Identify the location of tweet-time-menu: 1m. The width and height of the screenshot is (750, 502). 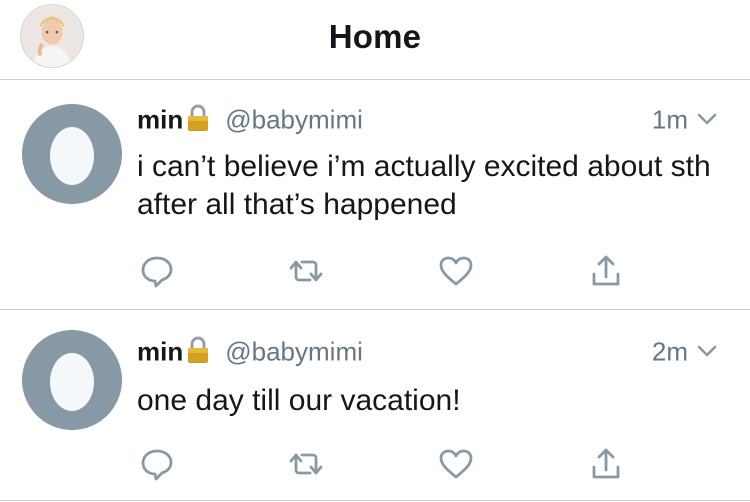
(686, 119).